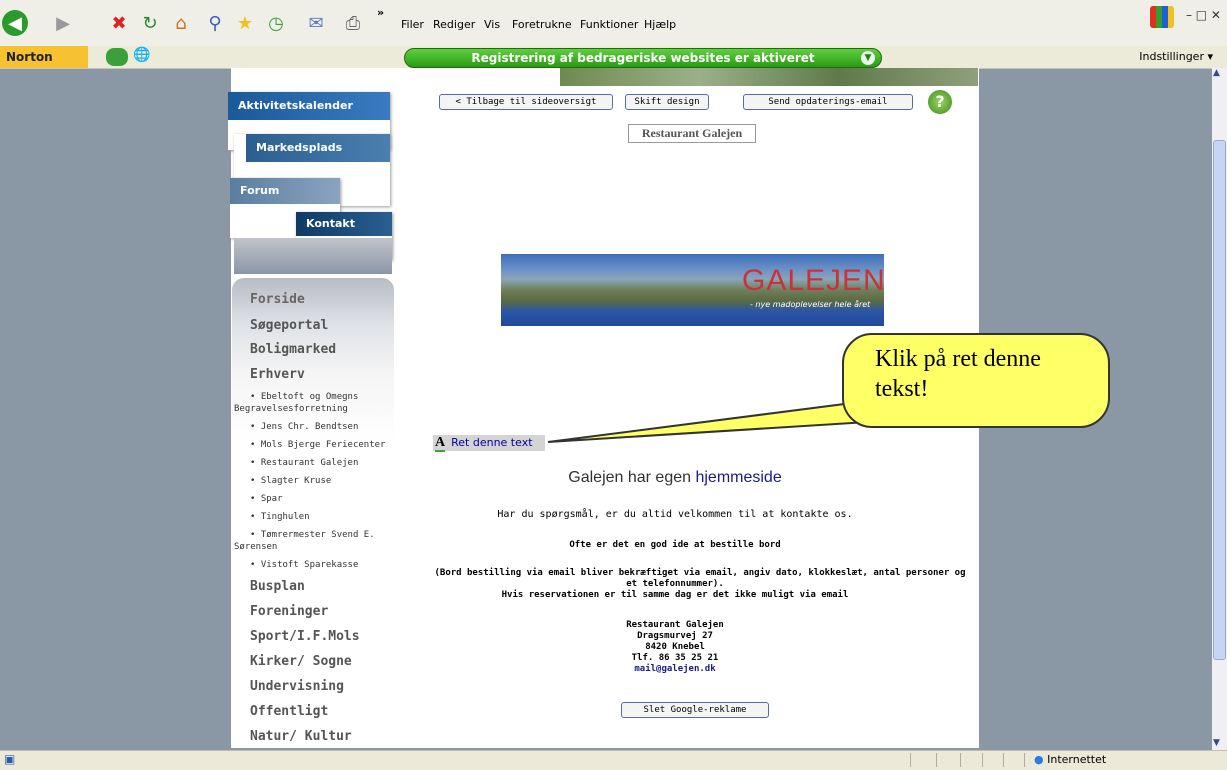 The image size is (1227, 770). What do you see at coordinates (675, 625) in the screenshot?
I see `address-name: Restaurant Galejen` at bounding box center [675, 625].